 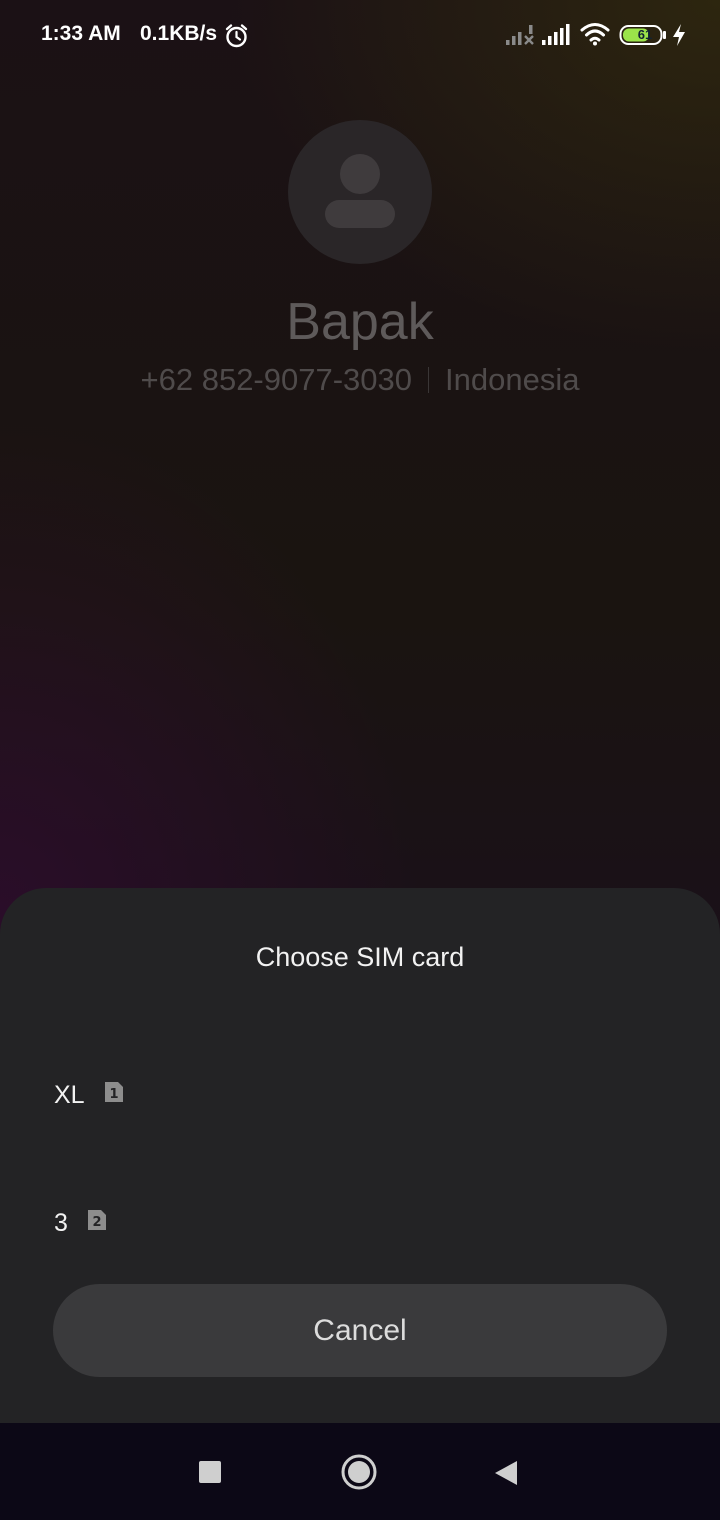 What do you see at coordinates (69, 1095) in the screenshot?
I see `sim-option-label: XL` at bounding box center [69, 1095].